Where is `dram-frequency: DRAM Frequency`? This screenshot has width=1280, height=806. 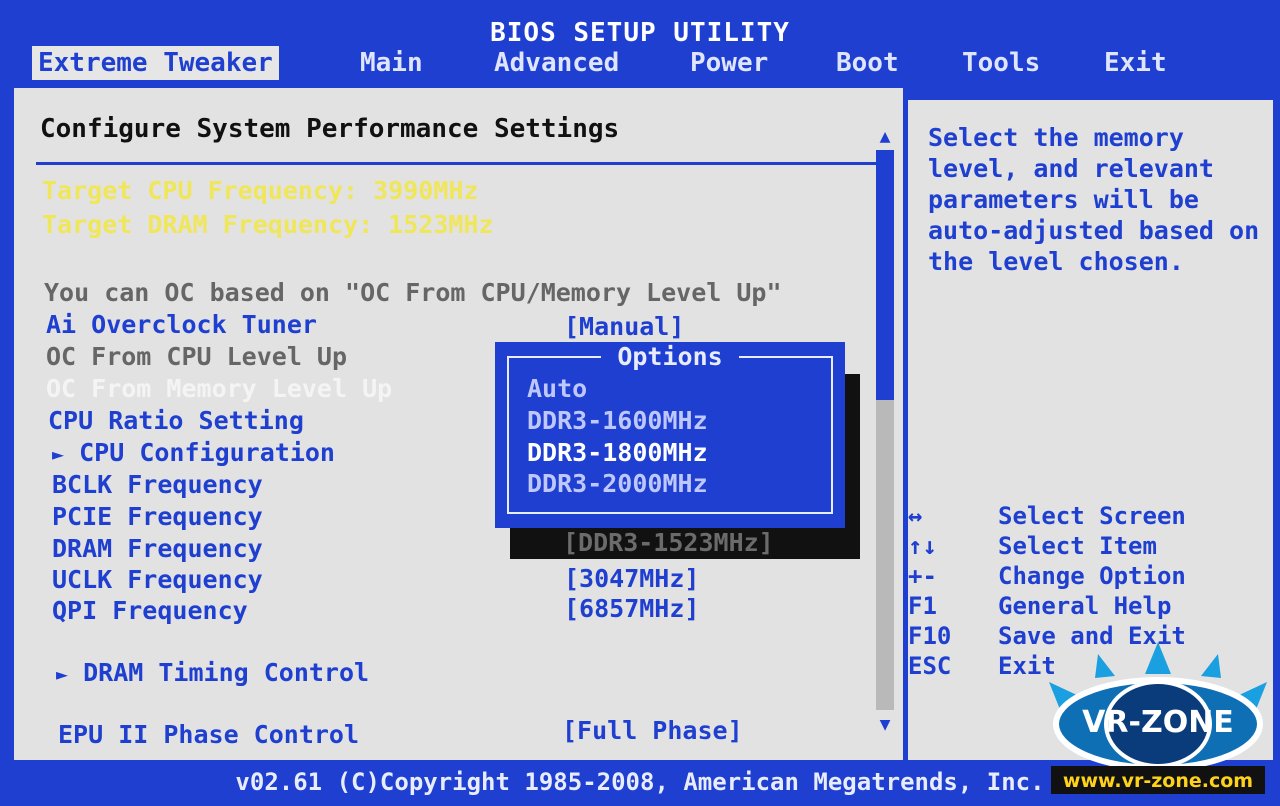 dram-frequency: DRAM Frequency is located at coordinates (157, 548).